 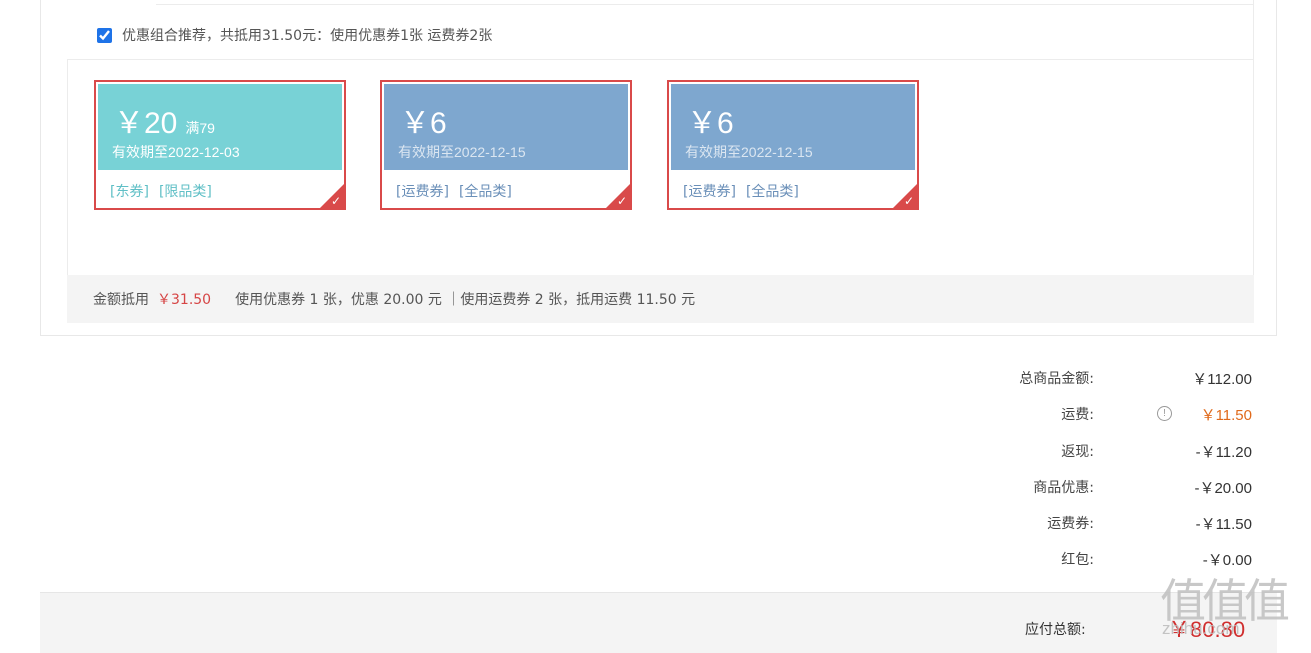 I want to click on total-value: -￥20.00, so click(x=1223, y=488).